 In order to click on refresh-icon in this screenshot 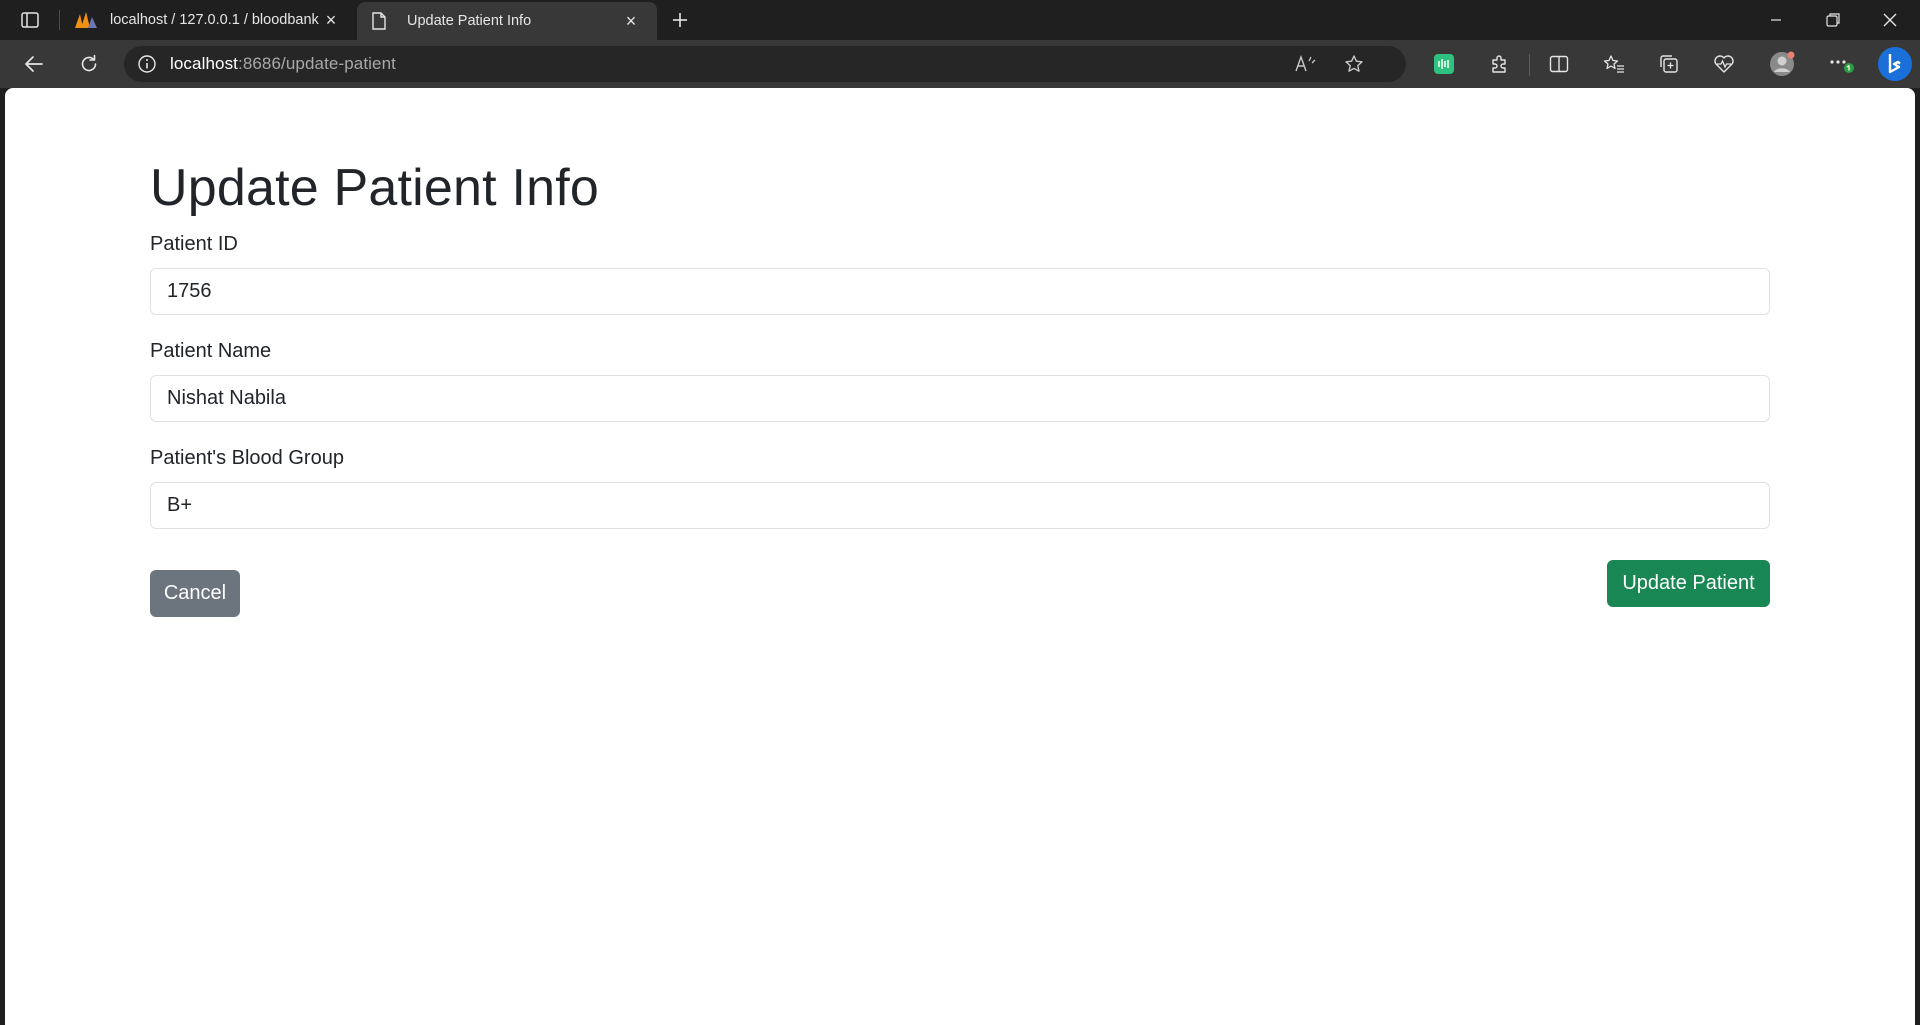, I will do `click(89, 64)`.